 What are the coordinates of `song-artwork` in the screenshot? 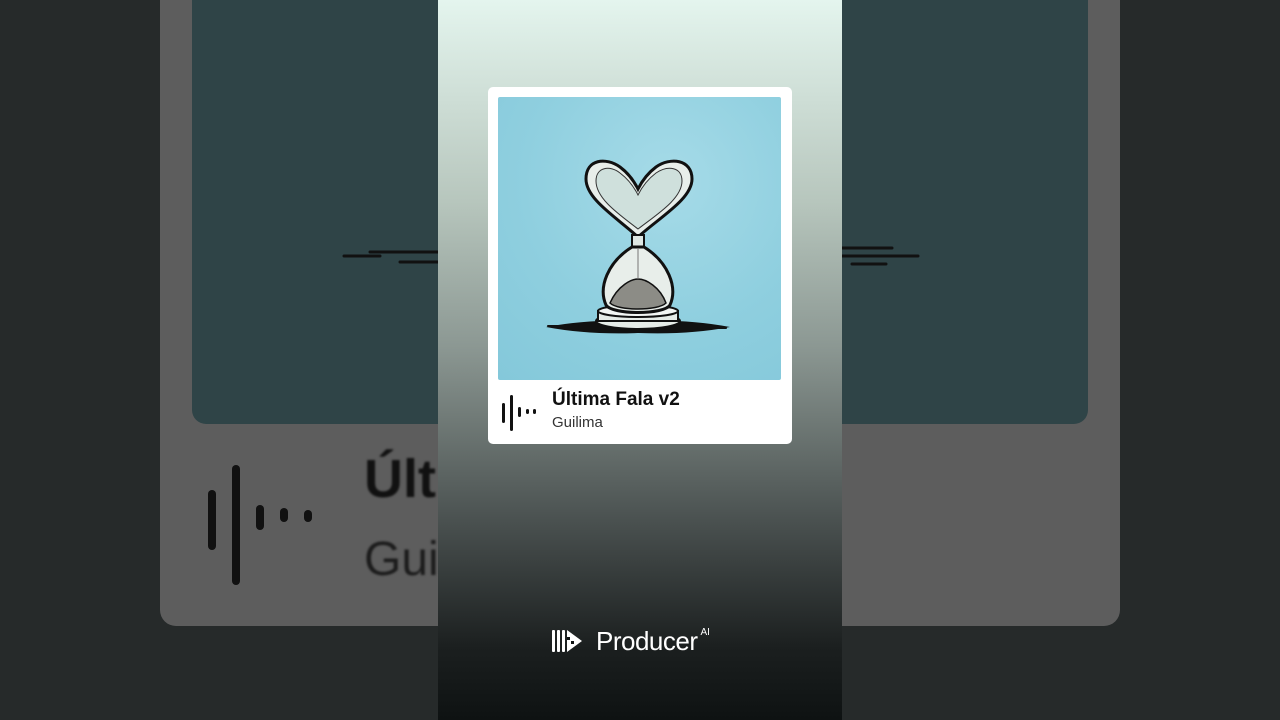 It's located at (639, 238).